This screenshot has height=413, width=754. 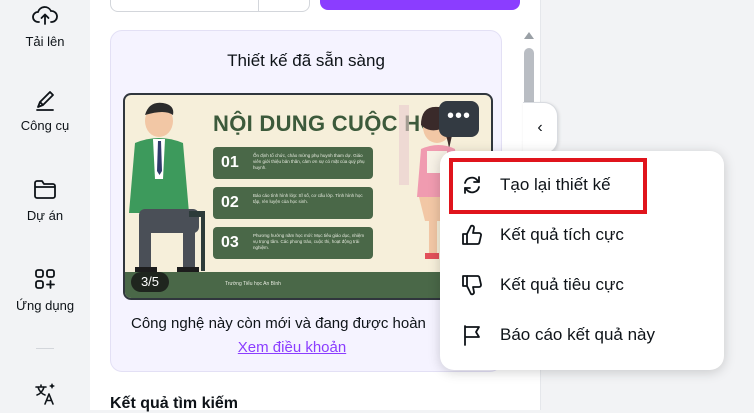 What do you see at coordinates (210, 6) in the screenshot?
I see `search-input` at bounding box center [210, 6].